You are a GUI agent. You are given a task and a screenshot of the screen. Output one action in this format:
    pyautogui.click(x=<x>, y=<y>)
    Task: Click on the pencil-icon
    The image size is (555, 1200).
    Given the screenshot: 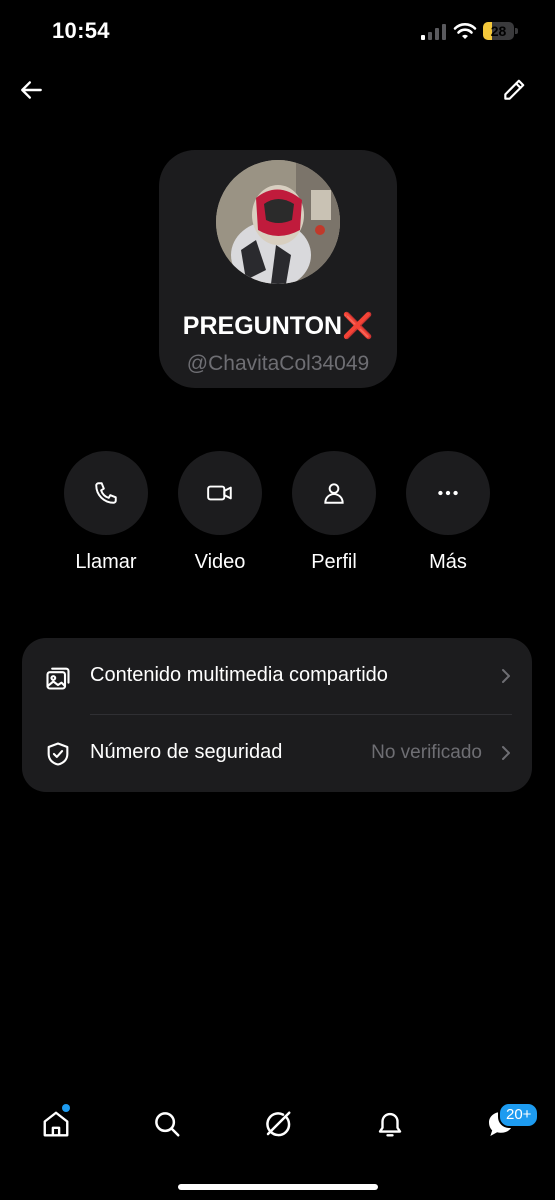 What is the action you would take?
    pyautogui.click(x=514, y=89)
    